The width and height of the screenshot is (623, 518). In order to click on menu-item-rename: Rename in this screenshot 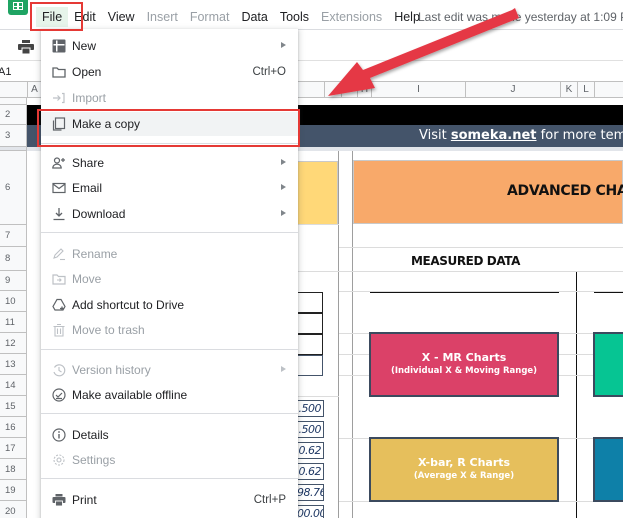, I will do `click(169, 254)`.